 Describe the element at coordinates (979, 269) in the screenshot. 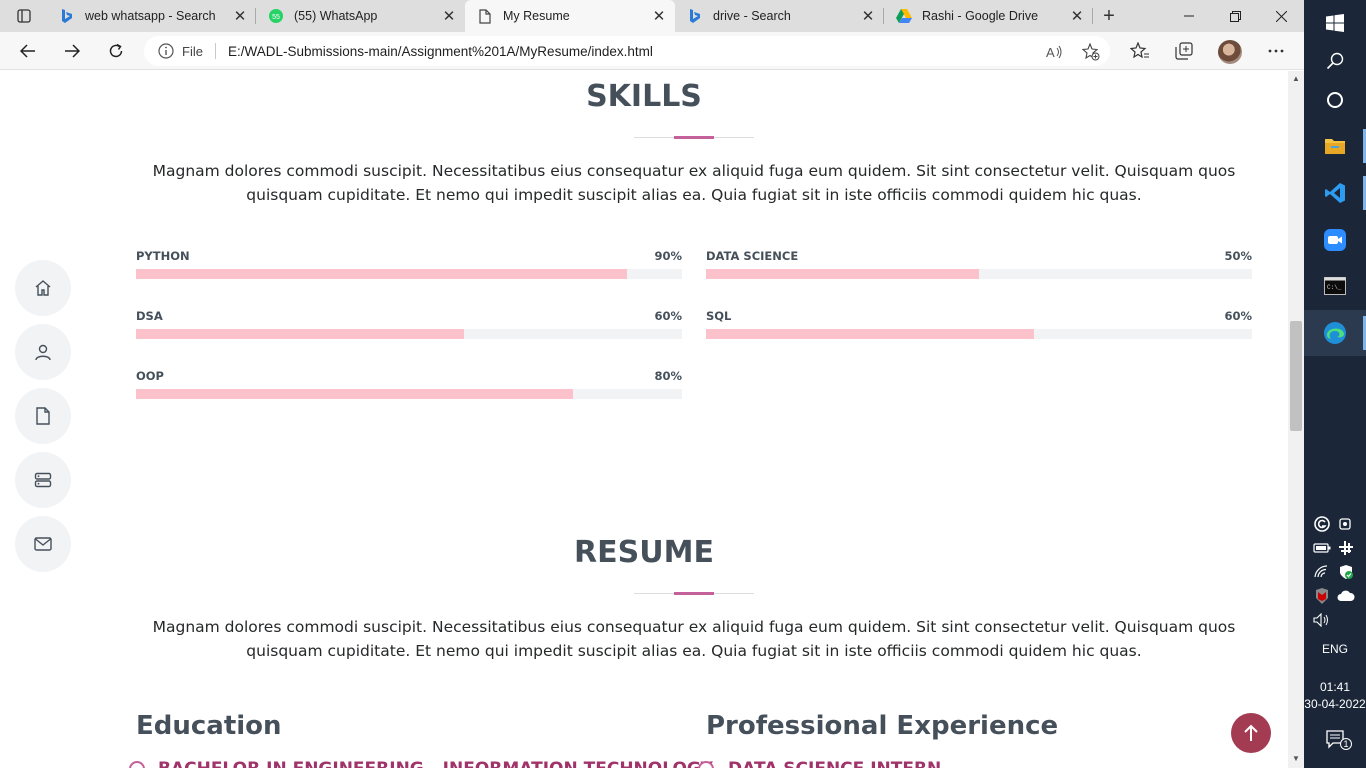

I see `skill-data-science: DATA SCIENCE 50%` at that location.